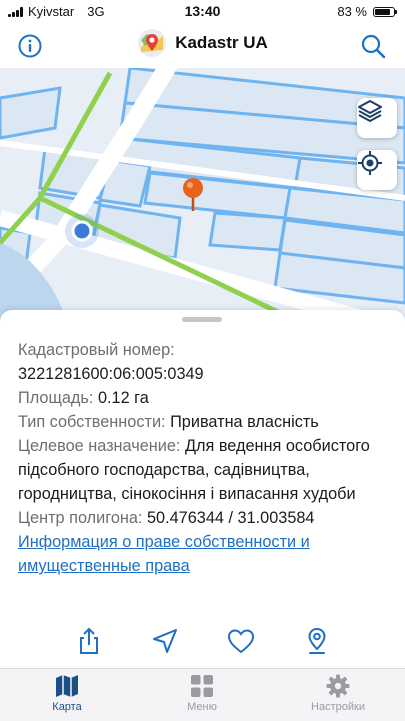 The height and width of the screenshot is (721, 405). I want to click on search-icon, so click(373, 46).